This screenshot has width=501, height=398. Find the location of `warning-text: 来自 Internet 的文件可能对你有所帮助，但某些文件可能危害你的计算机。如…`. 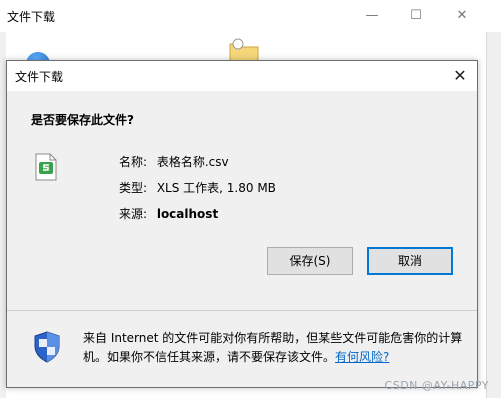

warning-text: 来自 Internet 的文件可能对你有所帮助，但某些文件可能危害你的计算机。如… is located at coordinates (273, 347).